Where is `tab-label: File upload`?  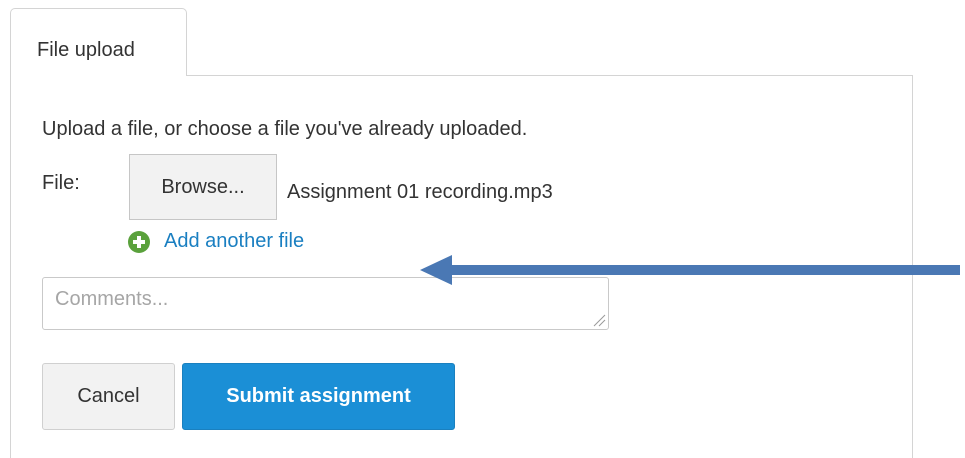 tab-label: File upload is located at coordinates (86, 50).